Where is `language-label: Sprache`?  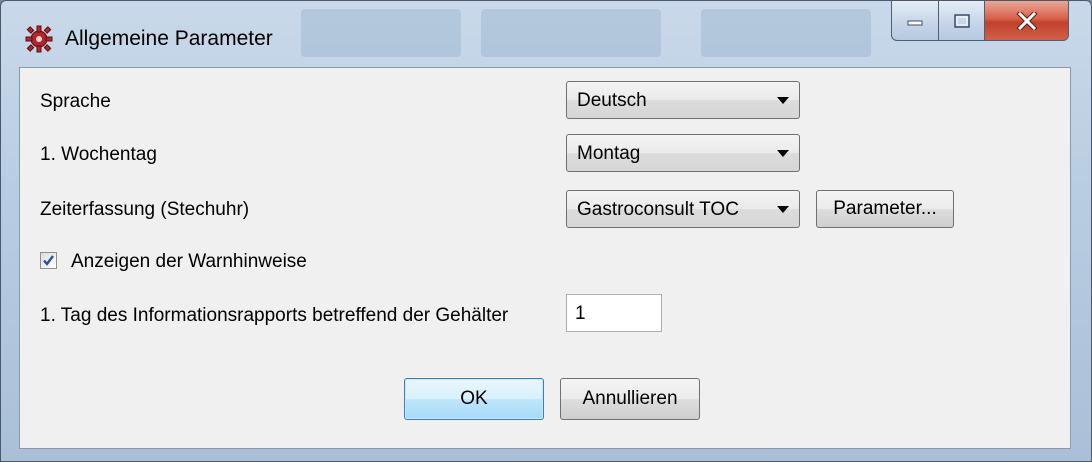
language-label: Sprache is located at coordinates (75, 101).